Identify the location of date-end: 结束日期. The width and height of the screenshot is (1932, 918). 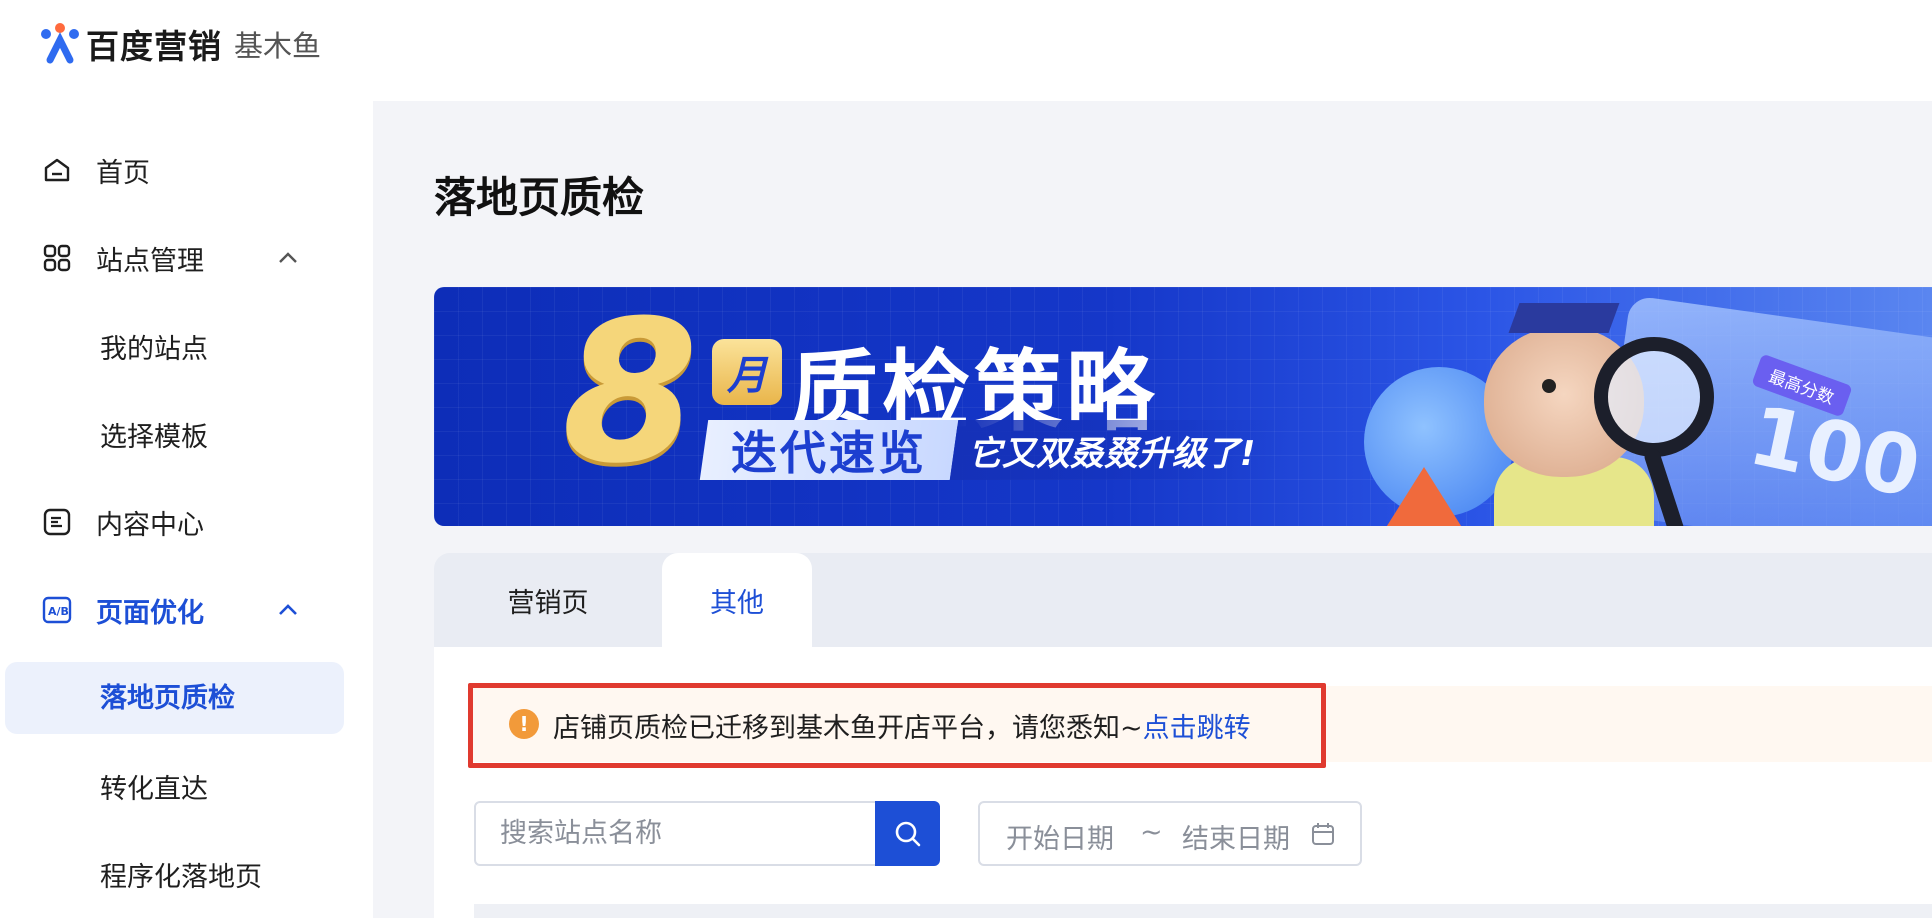
(1236, 836).